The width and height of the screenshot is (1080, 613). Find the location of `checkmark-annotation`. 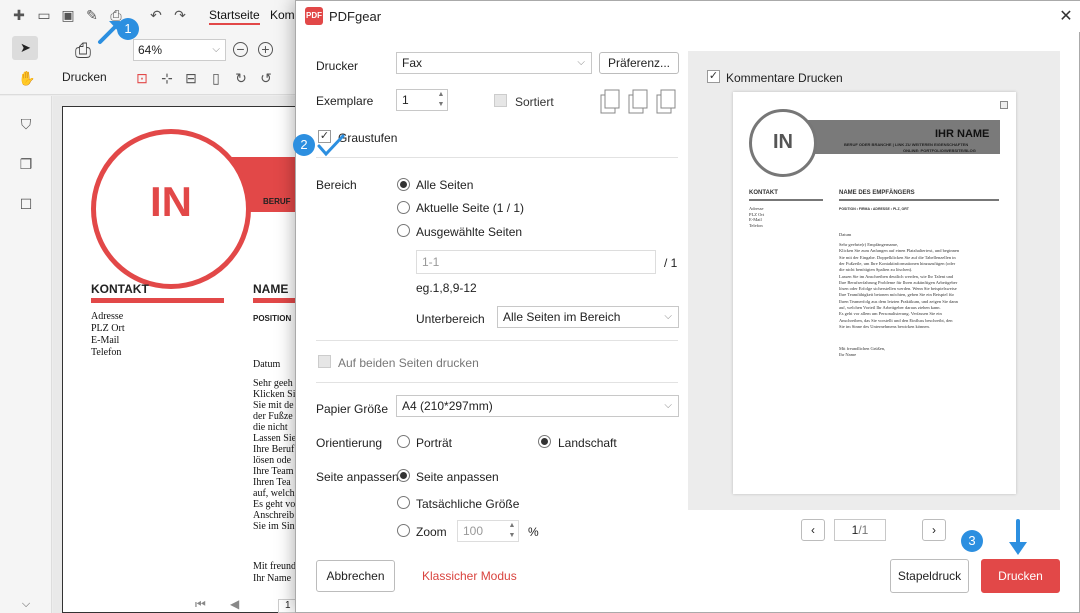

checkmark-annotation is located at coordinates (331, 145).